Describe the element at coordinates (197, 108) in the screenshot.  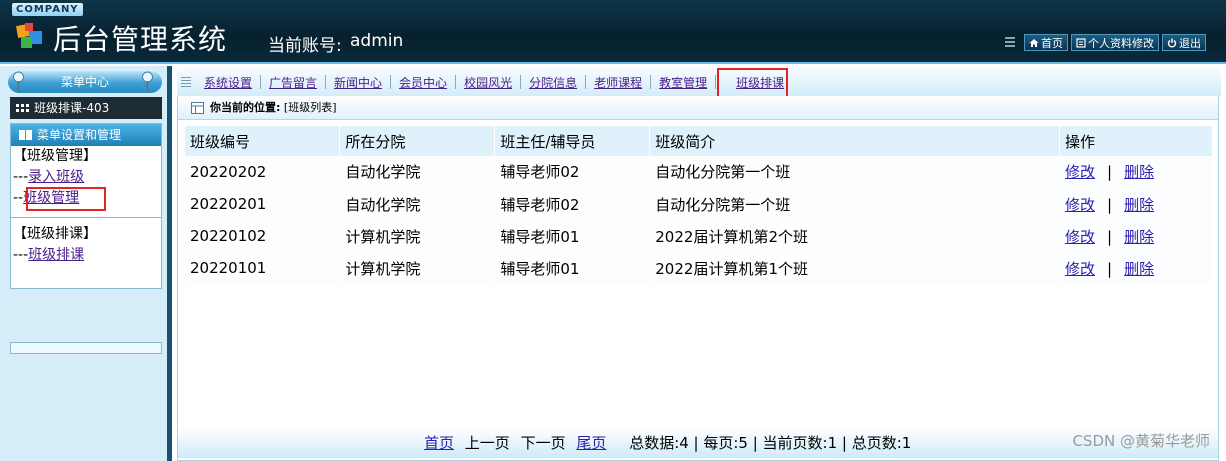
I see `table-icon` at that location.